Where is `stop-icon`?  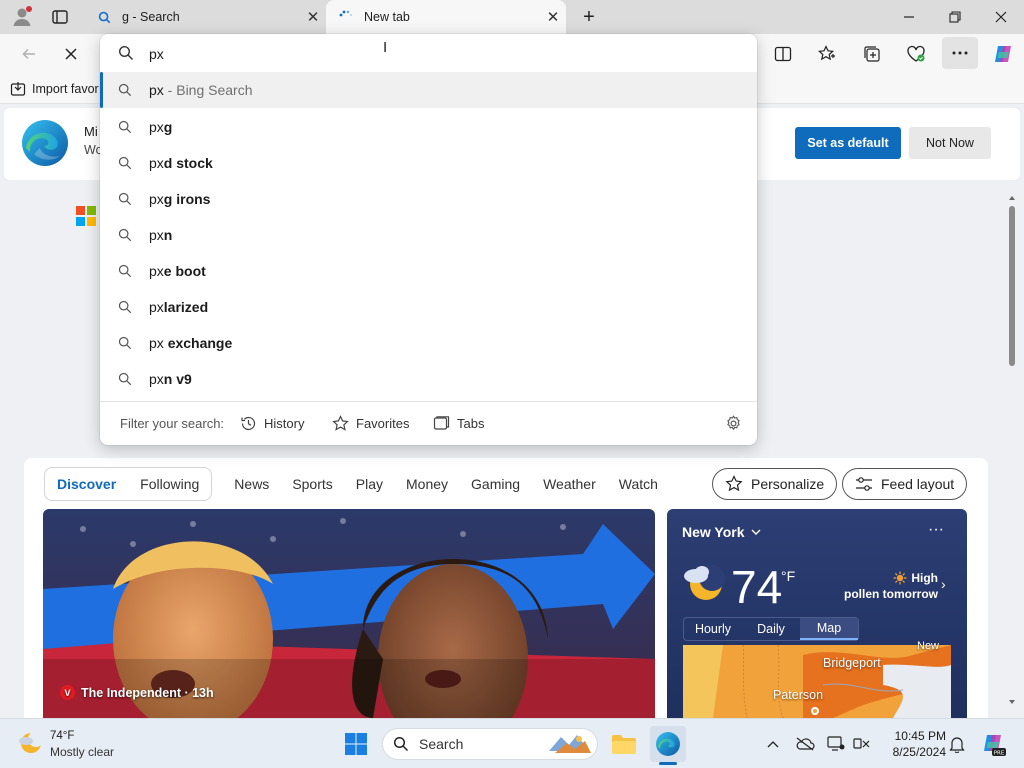 stop-icon is located at coordinates (71, 54).